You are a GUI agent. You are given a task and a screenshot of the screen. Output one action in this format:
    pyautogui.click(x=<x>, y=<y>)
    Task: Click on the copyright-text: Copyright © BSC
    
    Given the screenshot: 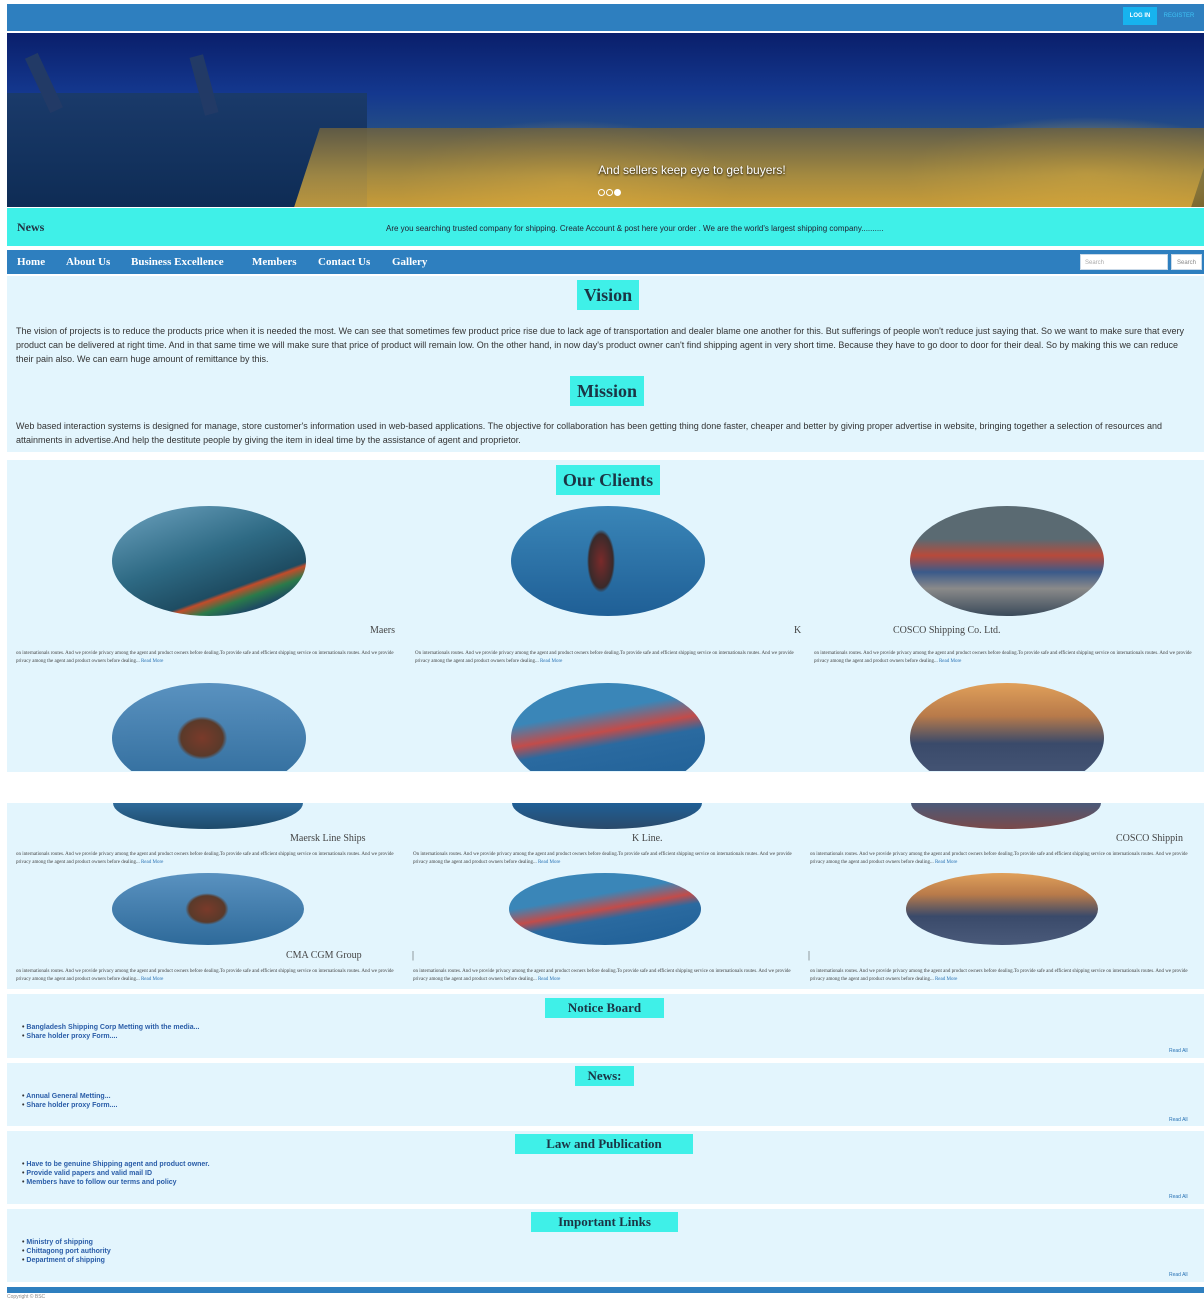 What is the action you would take?
    pyautogui.click(x=26, y=1297)
    